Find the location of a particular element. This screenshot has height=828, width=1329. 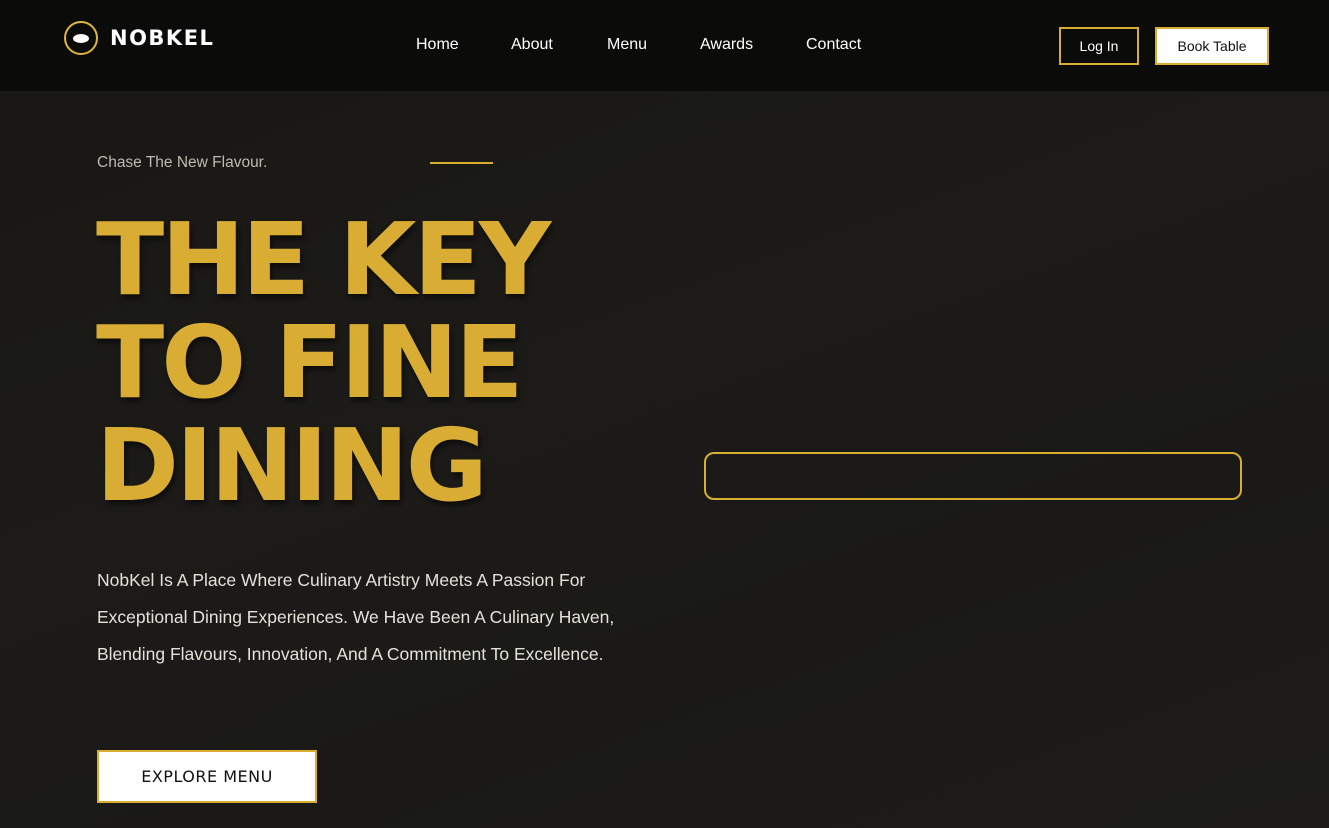

headline-line: THE KEY is located at coordinates (323, 259).